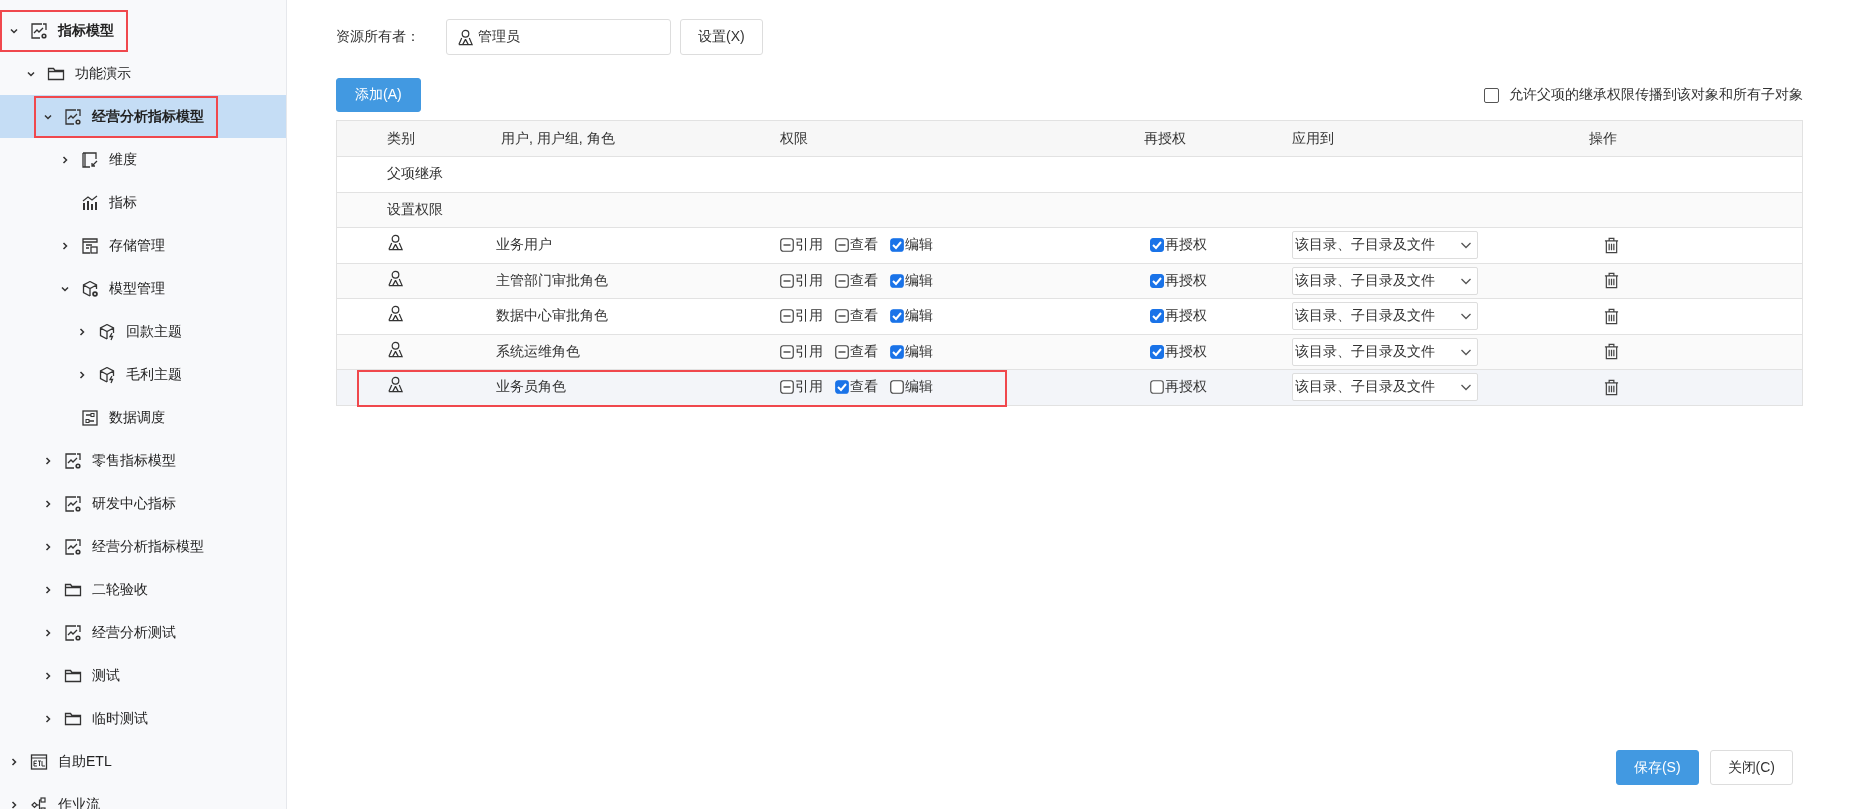 This screenshot has height=809, width=1851. Describe the element at coordinates (90, 159) in the screenshot. I see `dimension-icon` at that location.